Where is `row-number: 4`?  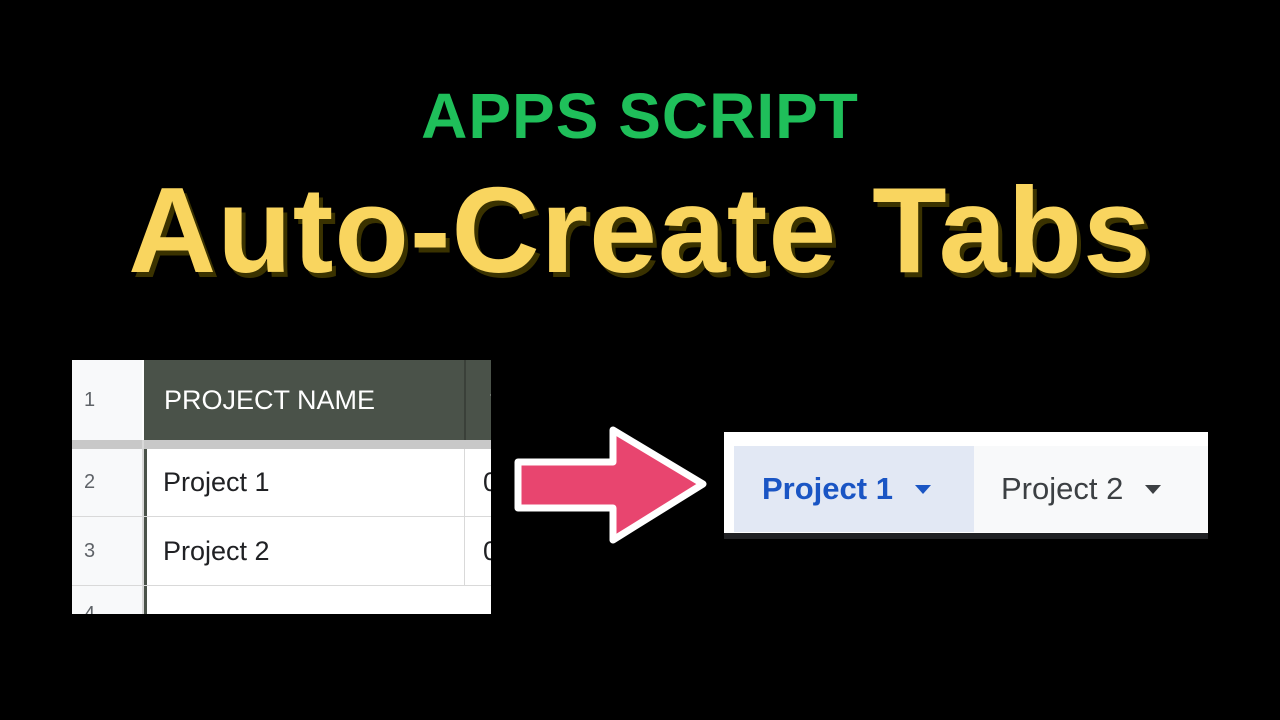
row-number: 4 is located at coordinates (107, 600).